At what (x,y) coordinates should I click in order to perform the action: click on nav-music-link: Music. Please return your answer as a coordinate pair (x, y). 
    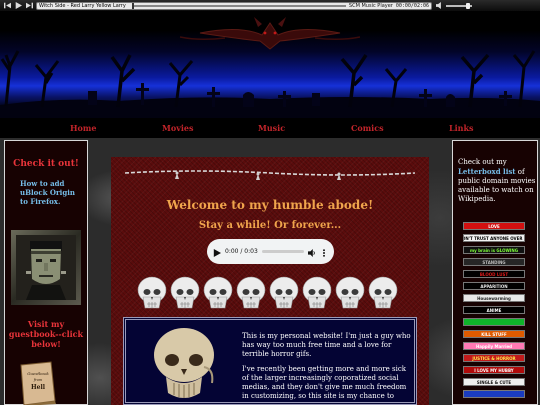
    Looking at the image, I should click on (271, 128).